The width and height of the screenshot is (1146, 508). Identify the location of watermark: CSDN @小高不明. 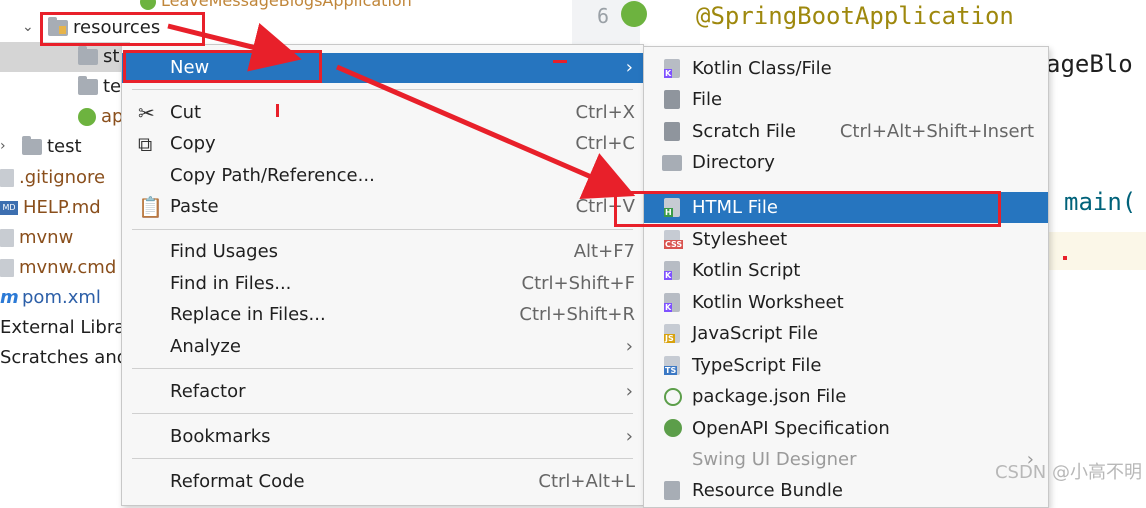
(1068, 472).